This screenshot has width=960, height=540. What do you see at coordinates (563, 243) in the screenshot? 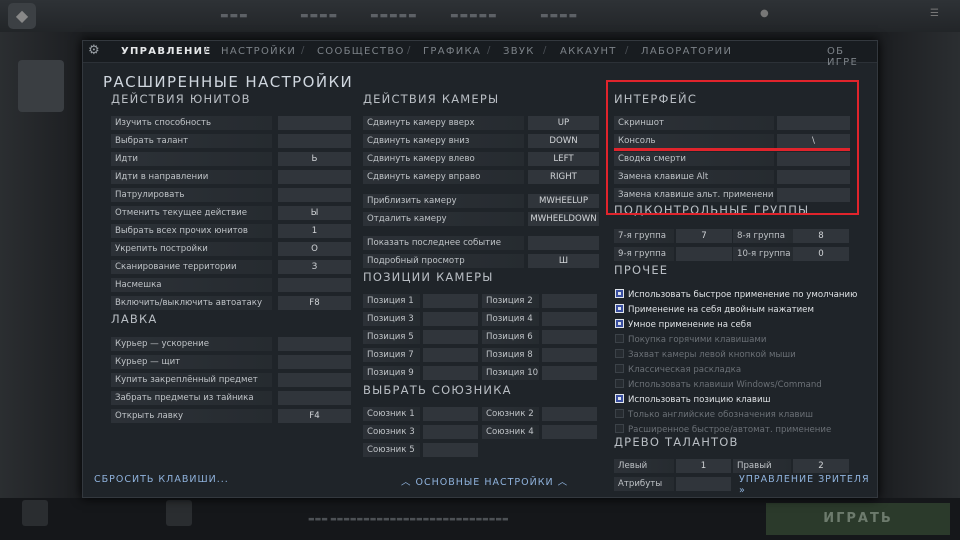
I see `camera-row-key` at bounding box center [563, 243].